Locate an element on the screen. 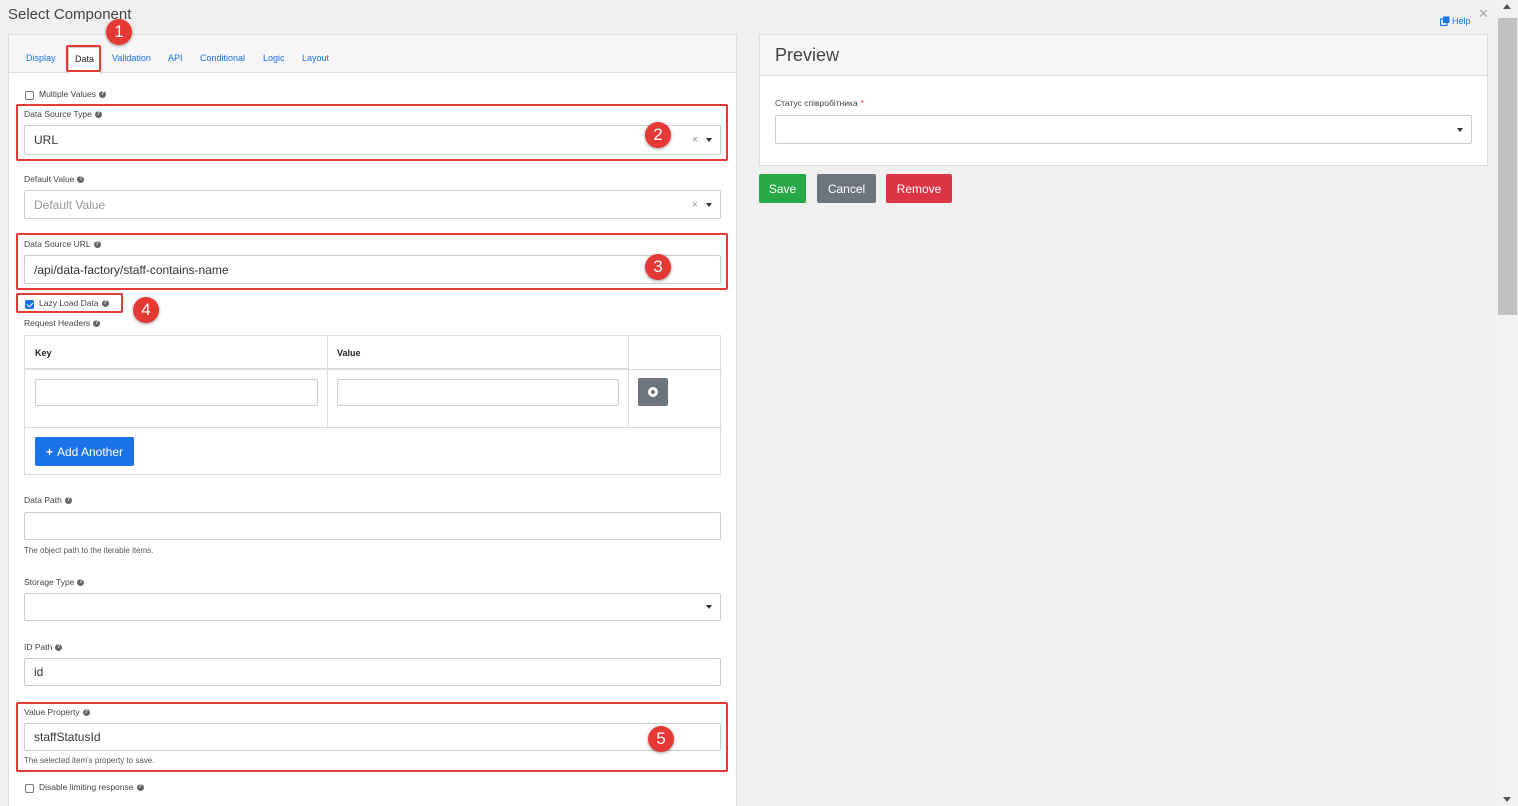  save-button: Save is located at coordinates (782, 188).